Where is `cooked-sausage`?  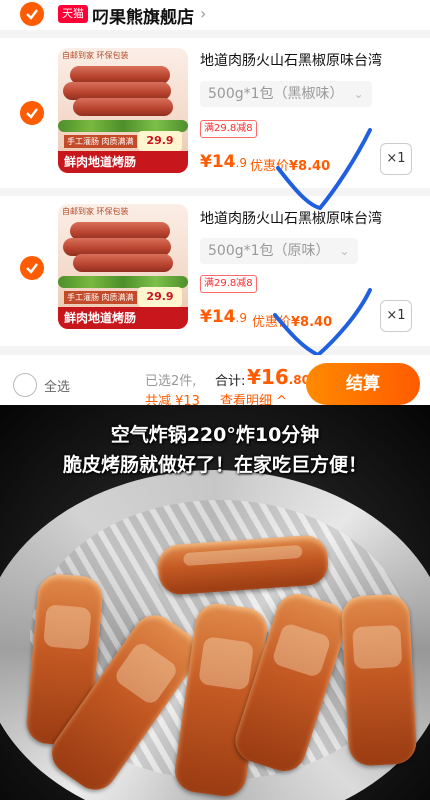 cooked-sausage is located at coordinates (379, 680).